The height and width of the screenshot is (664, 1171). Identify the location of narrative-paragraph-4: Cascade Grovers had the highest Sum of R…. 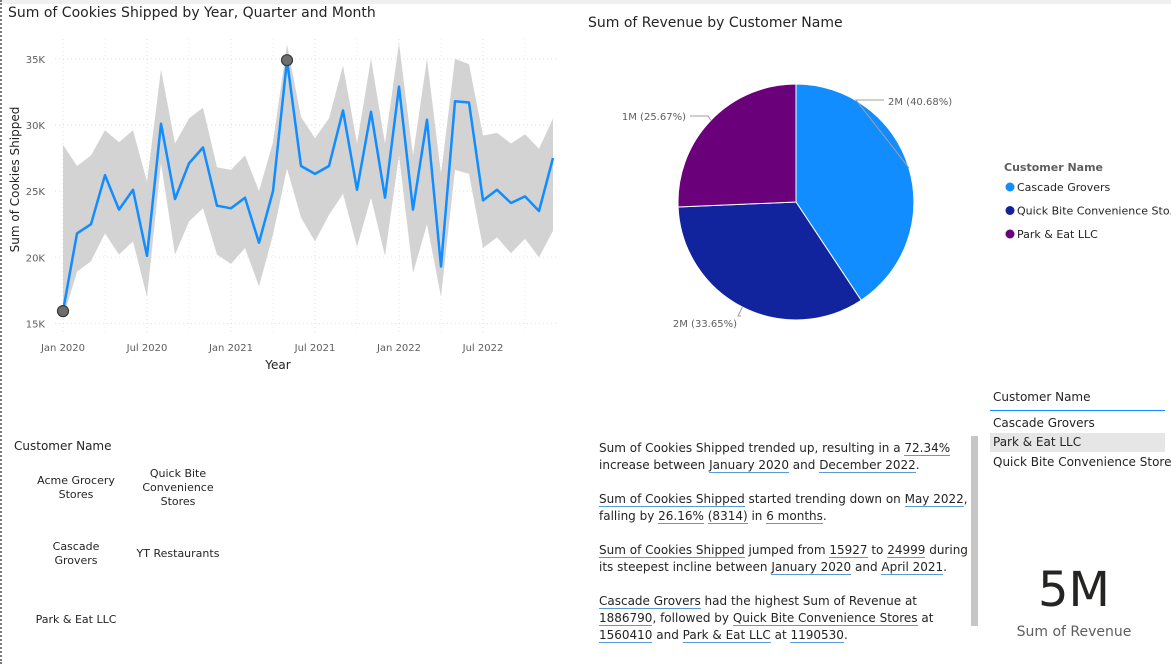
(766, 618).